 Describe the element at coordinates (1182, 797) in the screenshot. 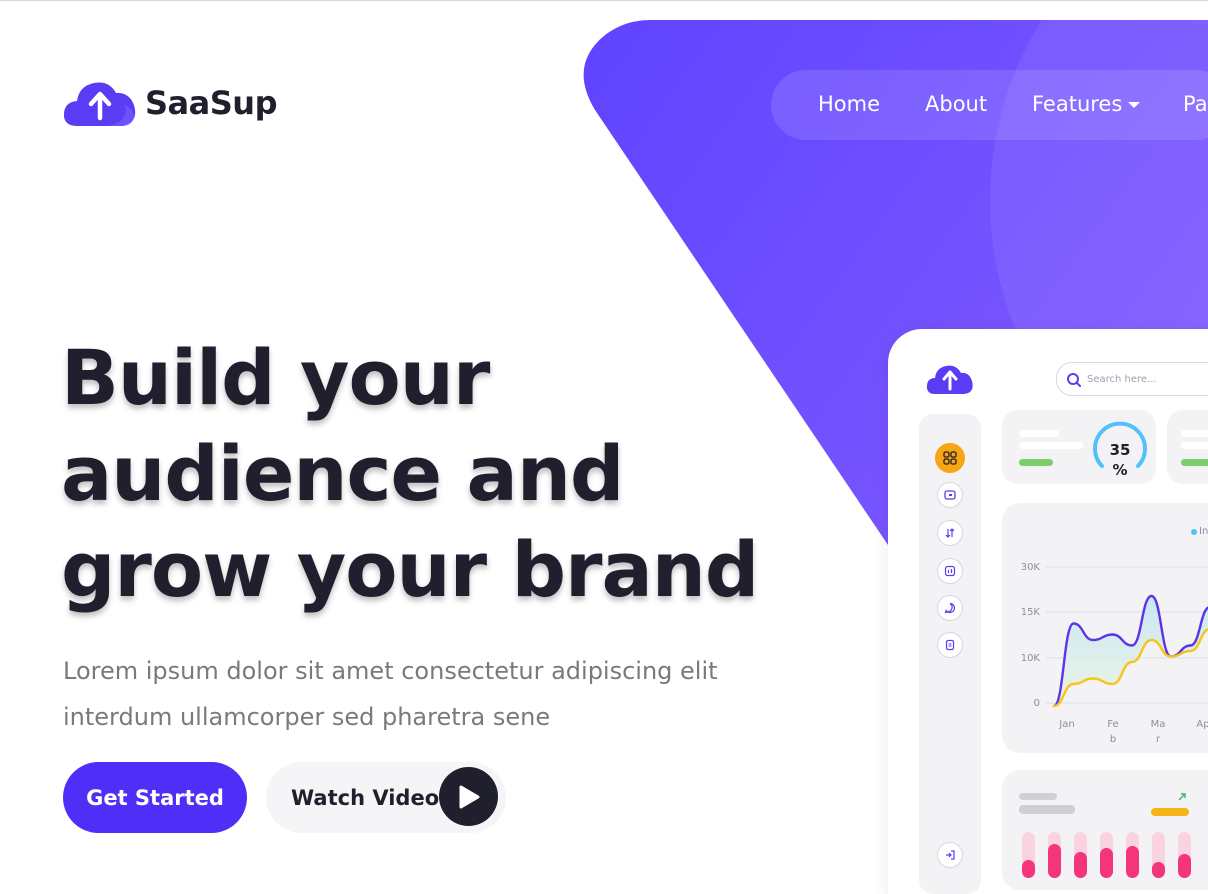

I see `trend-up-icon` at that location.